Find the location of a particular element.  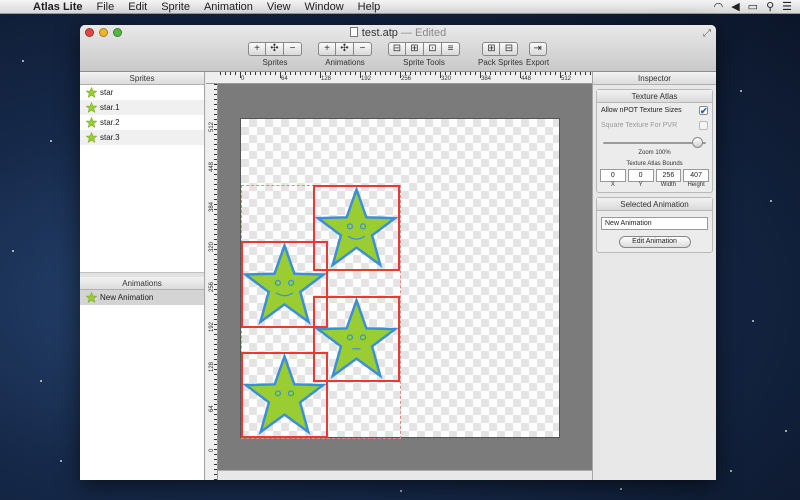

remove-sprite-button: − is located at coordinates (293, 49).